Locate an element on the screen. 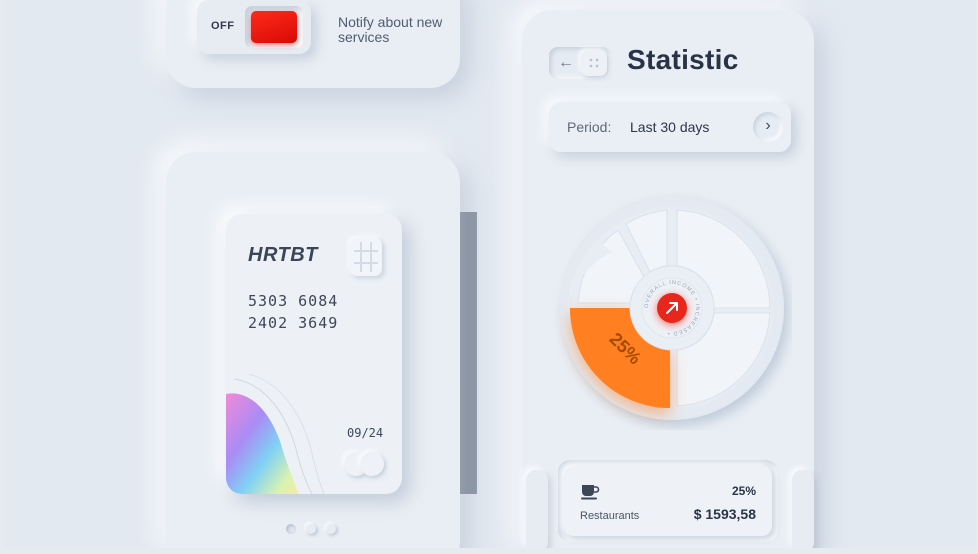  nav-button-group: ← is located at coordinates (580, 63).